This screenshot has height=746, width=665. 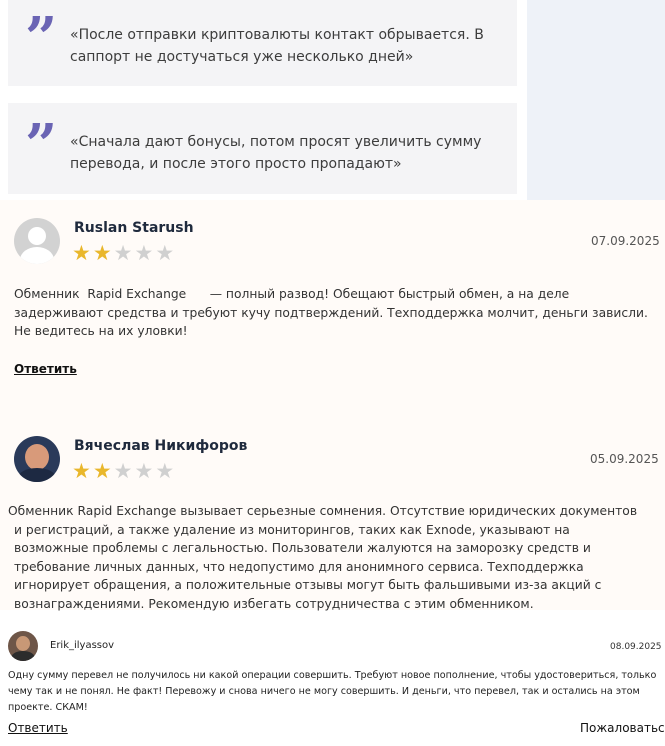 I want to click on review-author: Erik_ilyassov, so click(x=82, y=645).